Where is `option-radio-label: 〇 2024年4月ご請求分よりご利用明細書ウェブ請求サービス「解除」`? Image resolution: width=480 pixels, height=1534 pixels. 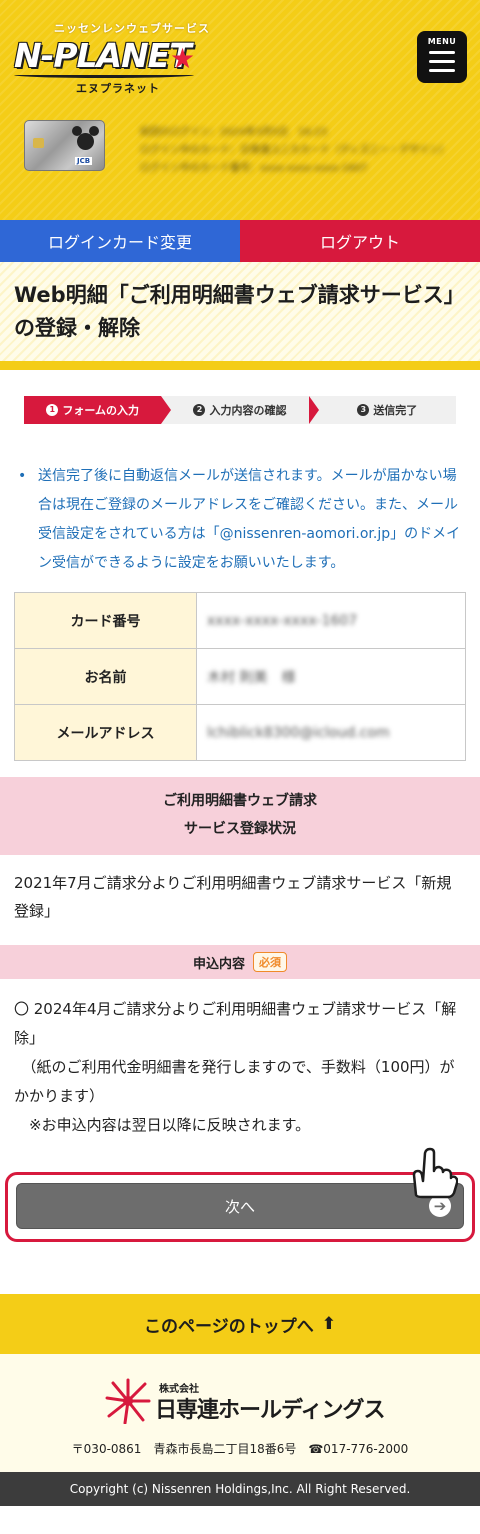 option-radio-label: 〇 2024年4月ご請求分よりご利用明細書ウェブ請求サービス「解除」 is located at coordinates (240, 1024).